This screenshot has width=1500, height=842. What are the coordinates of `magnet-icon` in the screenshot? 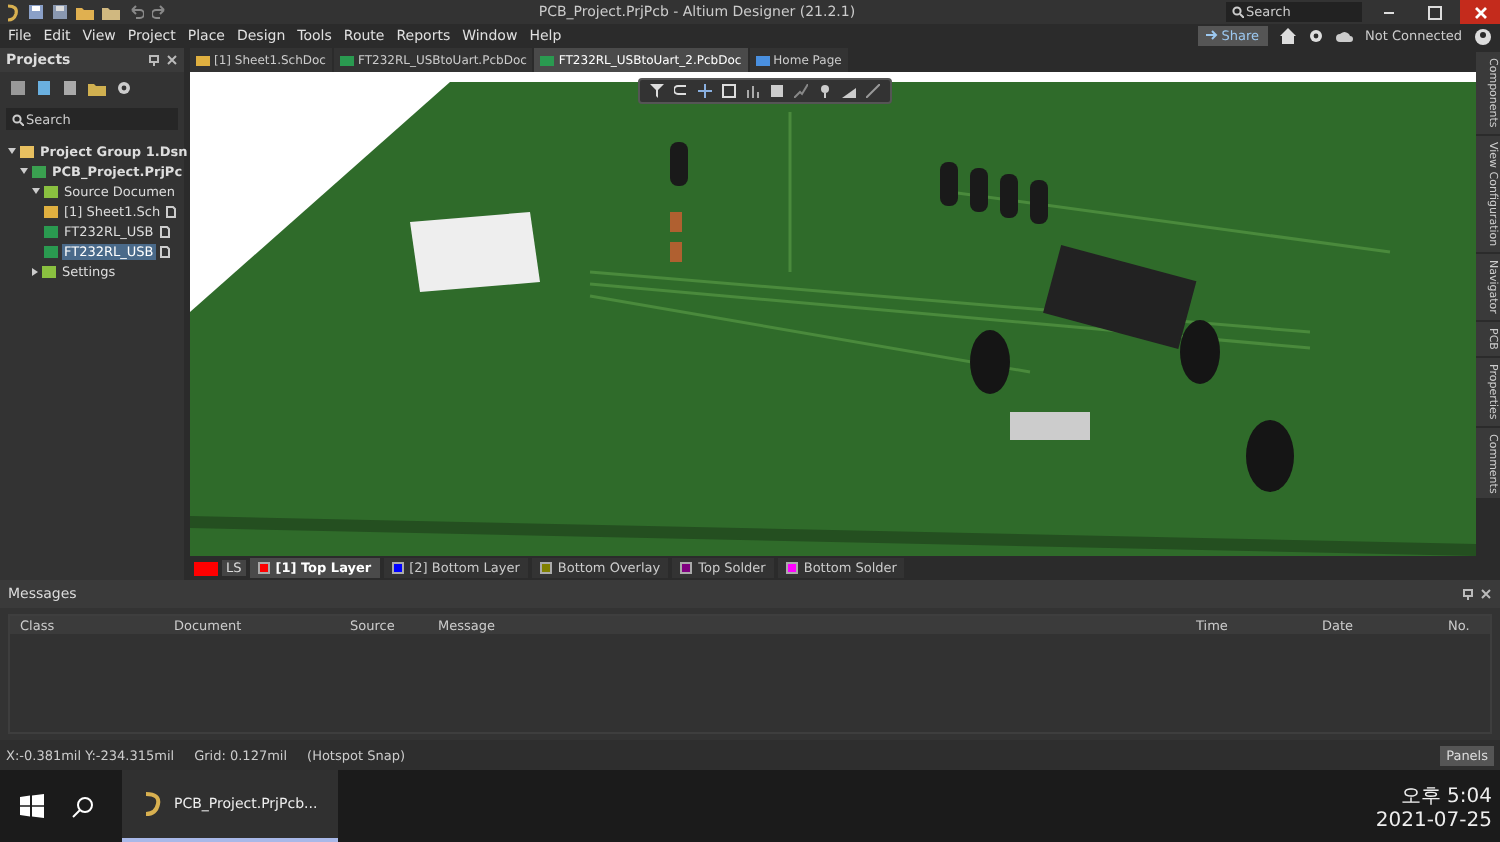 It's located at (681, 91).